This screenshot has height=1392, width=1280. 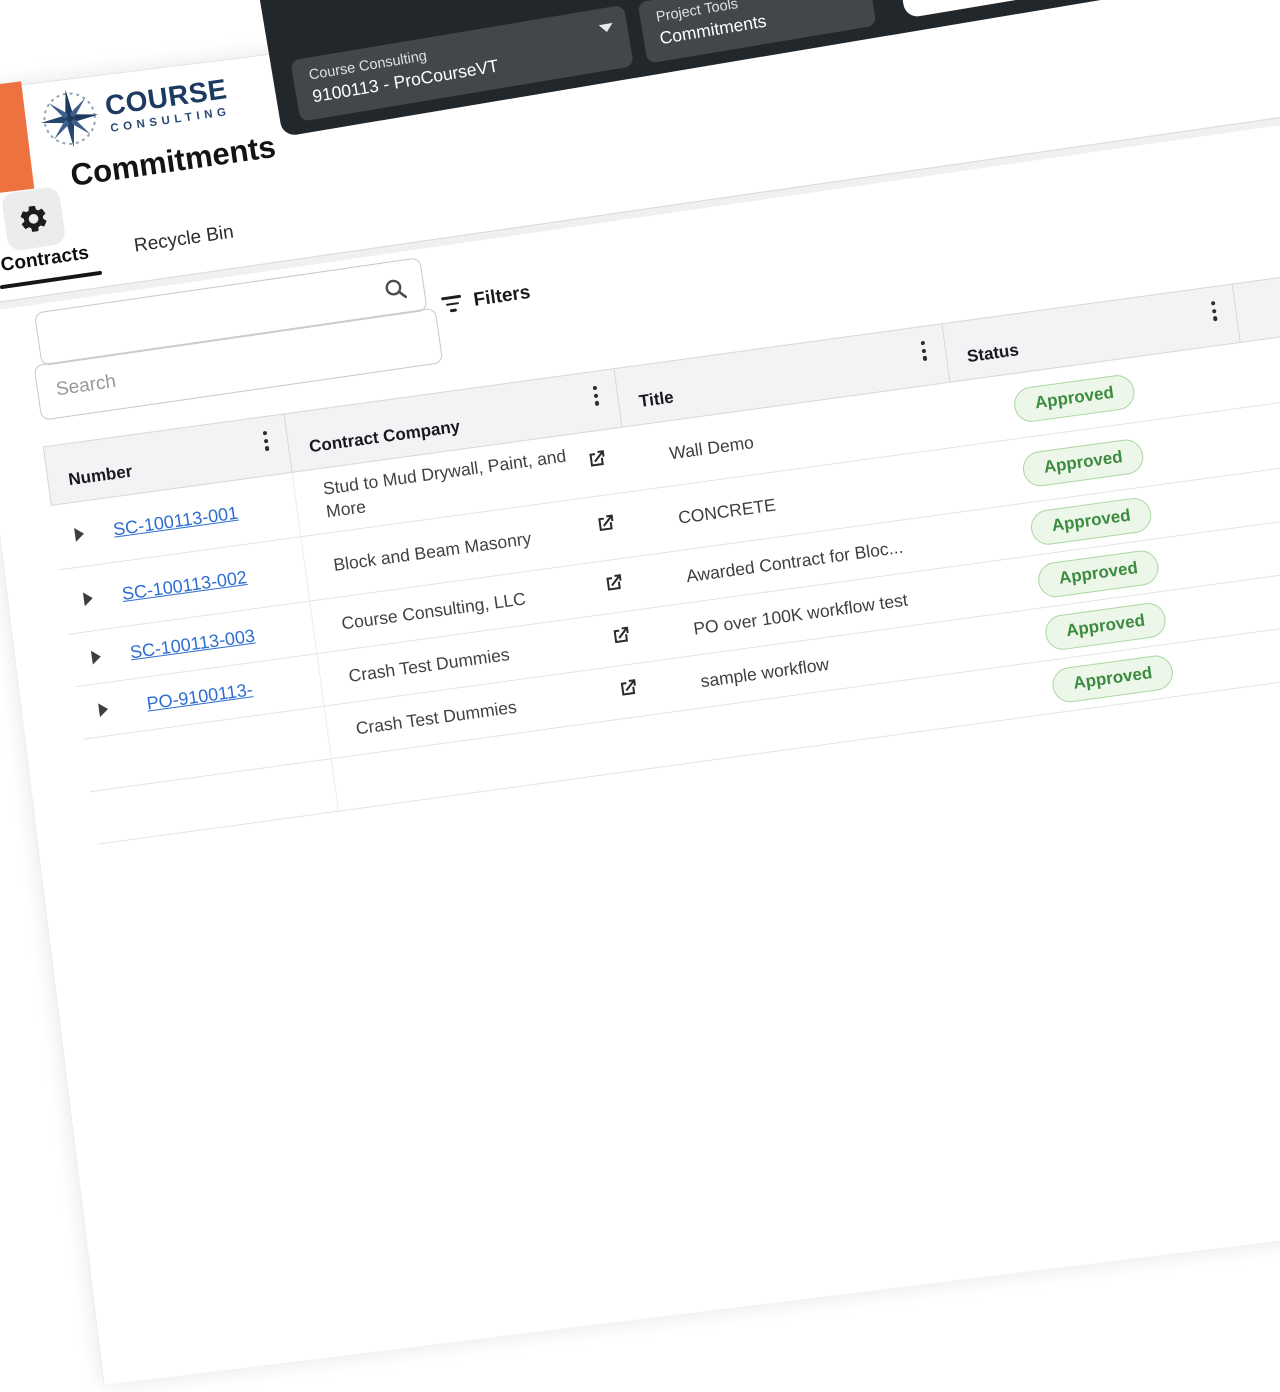 What do you see at coordinates (656, 399) in the screenshot?
I see `column-label: Title` at bounding box center [656, 399].